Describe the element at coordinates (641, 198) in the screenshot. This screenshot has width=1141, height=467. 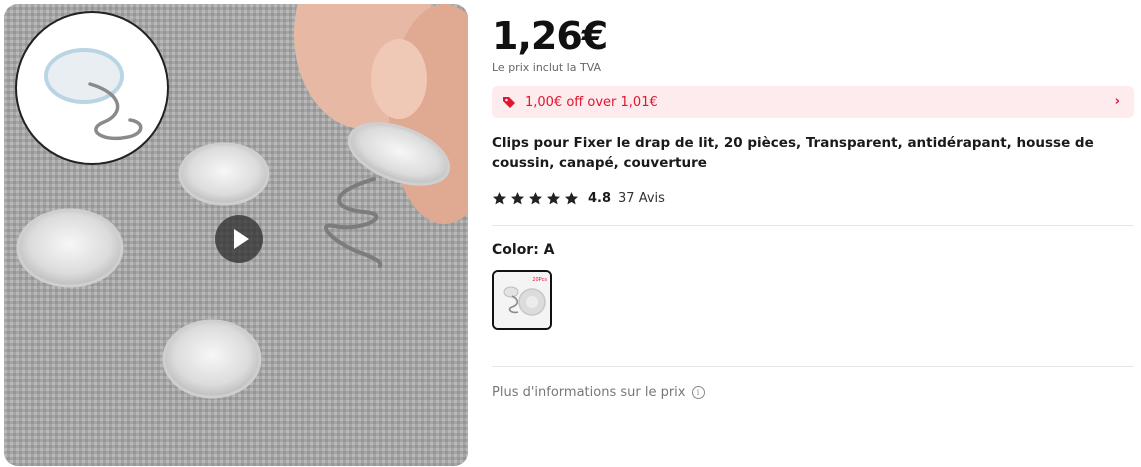
I see `reviews-link: 37 Avis` at that location.